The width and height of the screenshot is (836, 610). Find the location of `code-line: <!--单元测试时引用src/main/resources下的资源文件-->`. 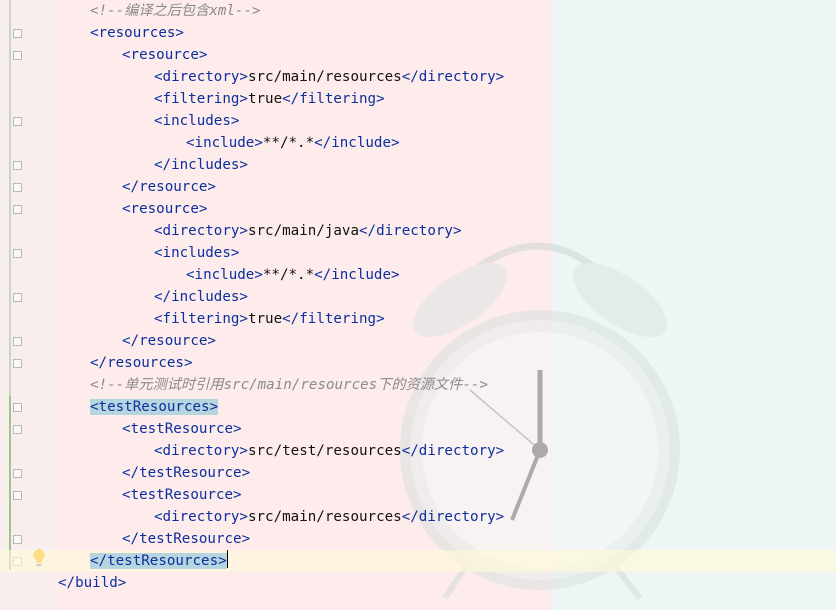

code-line: <!--单元测试时引用src/main/resources下的资源文件--> is located at coordinates (418, 385).